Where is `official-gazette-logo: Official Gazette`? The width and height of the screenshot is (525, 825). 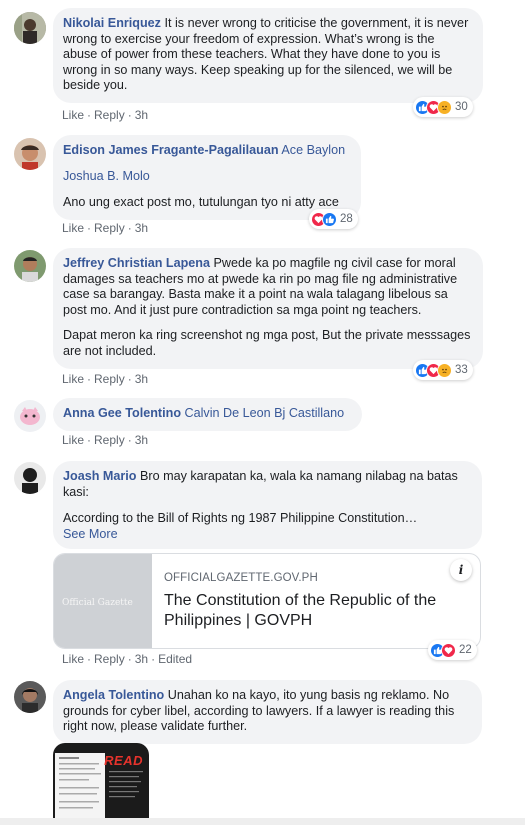
official-gazette-logo: Official Gazette is located at coordinates (97, 603).